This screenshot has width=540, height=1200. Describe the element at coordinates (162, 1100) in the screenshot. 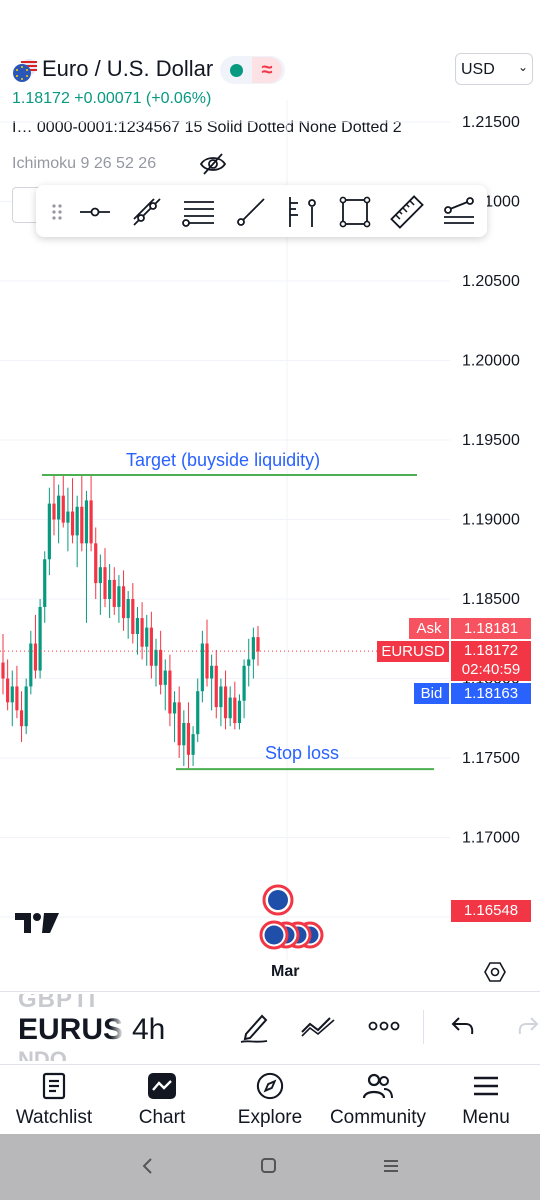

I see `nav-chart: Chart` at that location.